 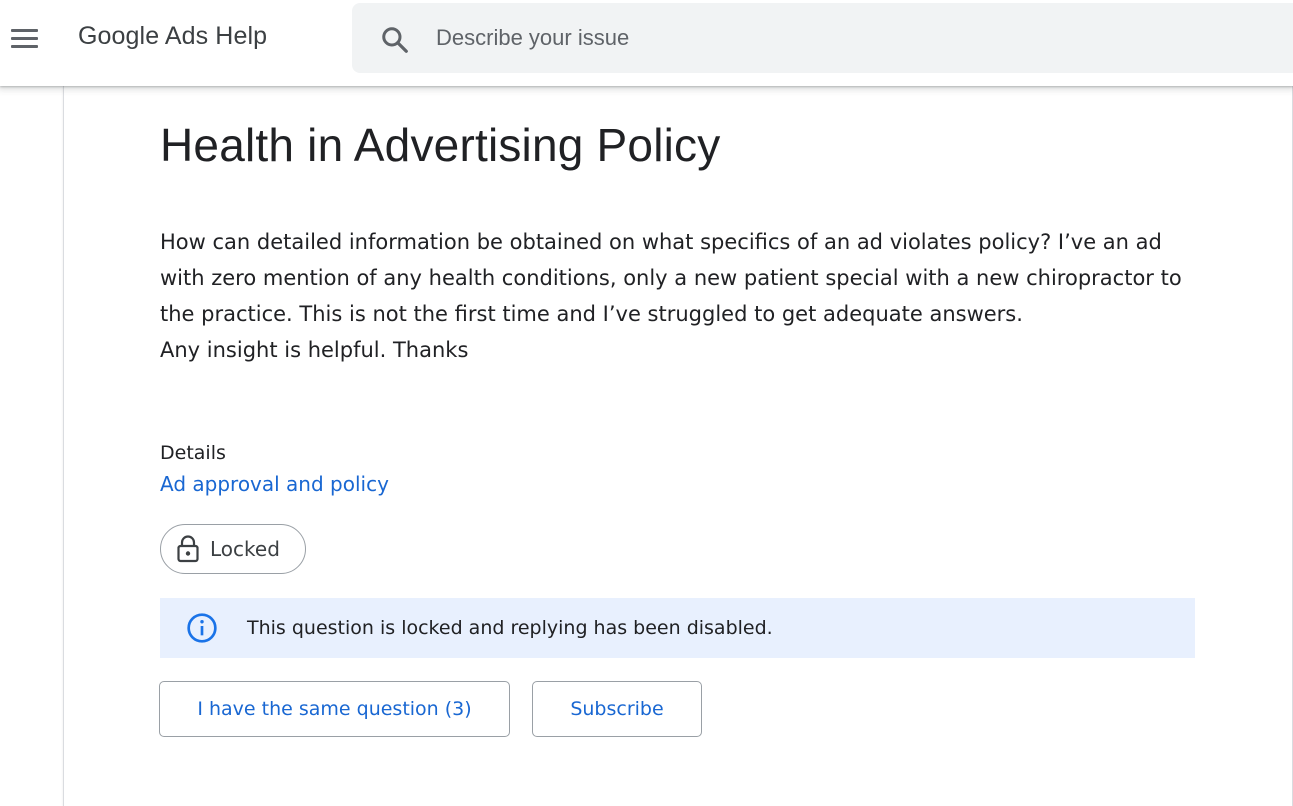 What do you see at coordinates (172, 36) in the screenshot?
I see `product-title: Google Ads Help` at bounding box center [172, 36].